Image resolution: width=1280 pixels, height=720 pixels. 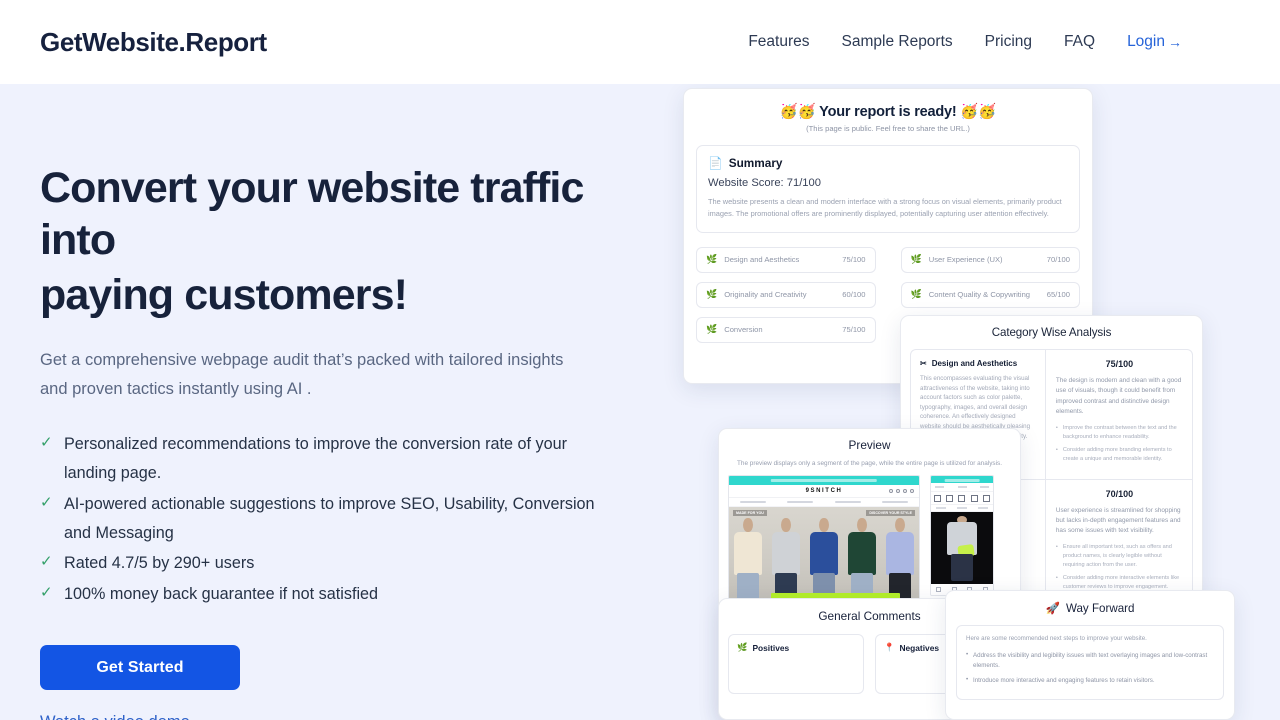 What do you see at coordinates (824, 480) in the screenshot?
I see `browser-address-bar` at bounding box center [824, 480].